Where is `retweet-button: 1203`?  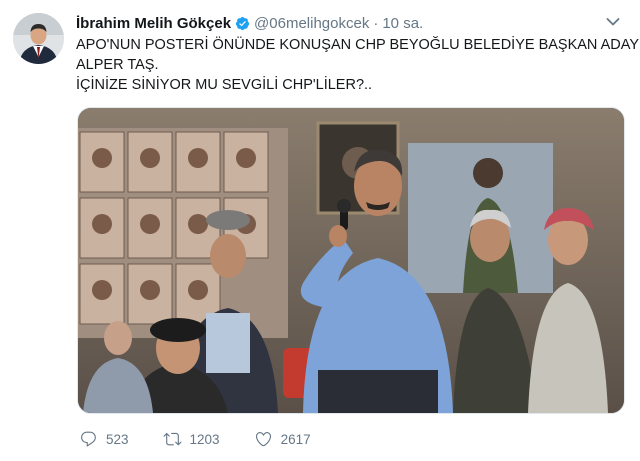 retweet-button: 1203 is located at coordinates (191, 439).